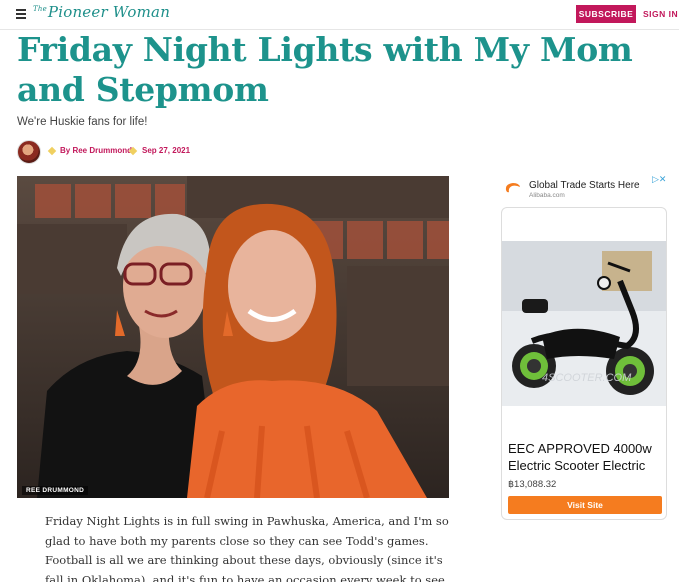  What do you see at coordinates (584, 185) in the screenshot?
I see `ad-headline: Global Trade Starts Here` at bounding box center [584, 185].